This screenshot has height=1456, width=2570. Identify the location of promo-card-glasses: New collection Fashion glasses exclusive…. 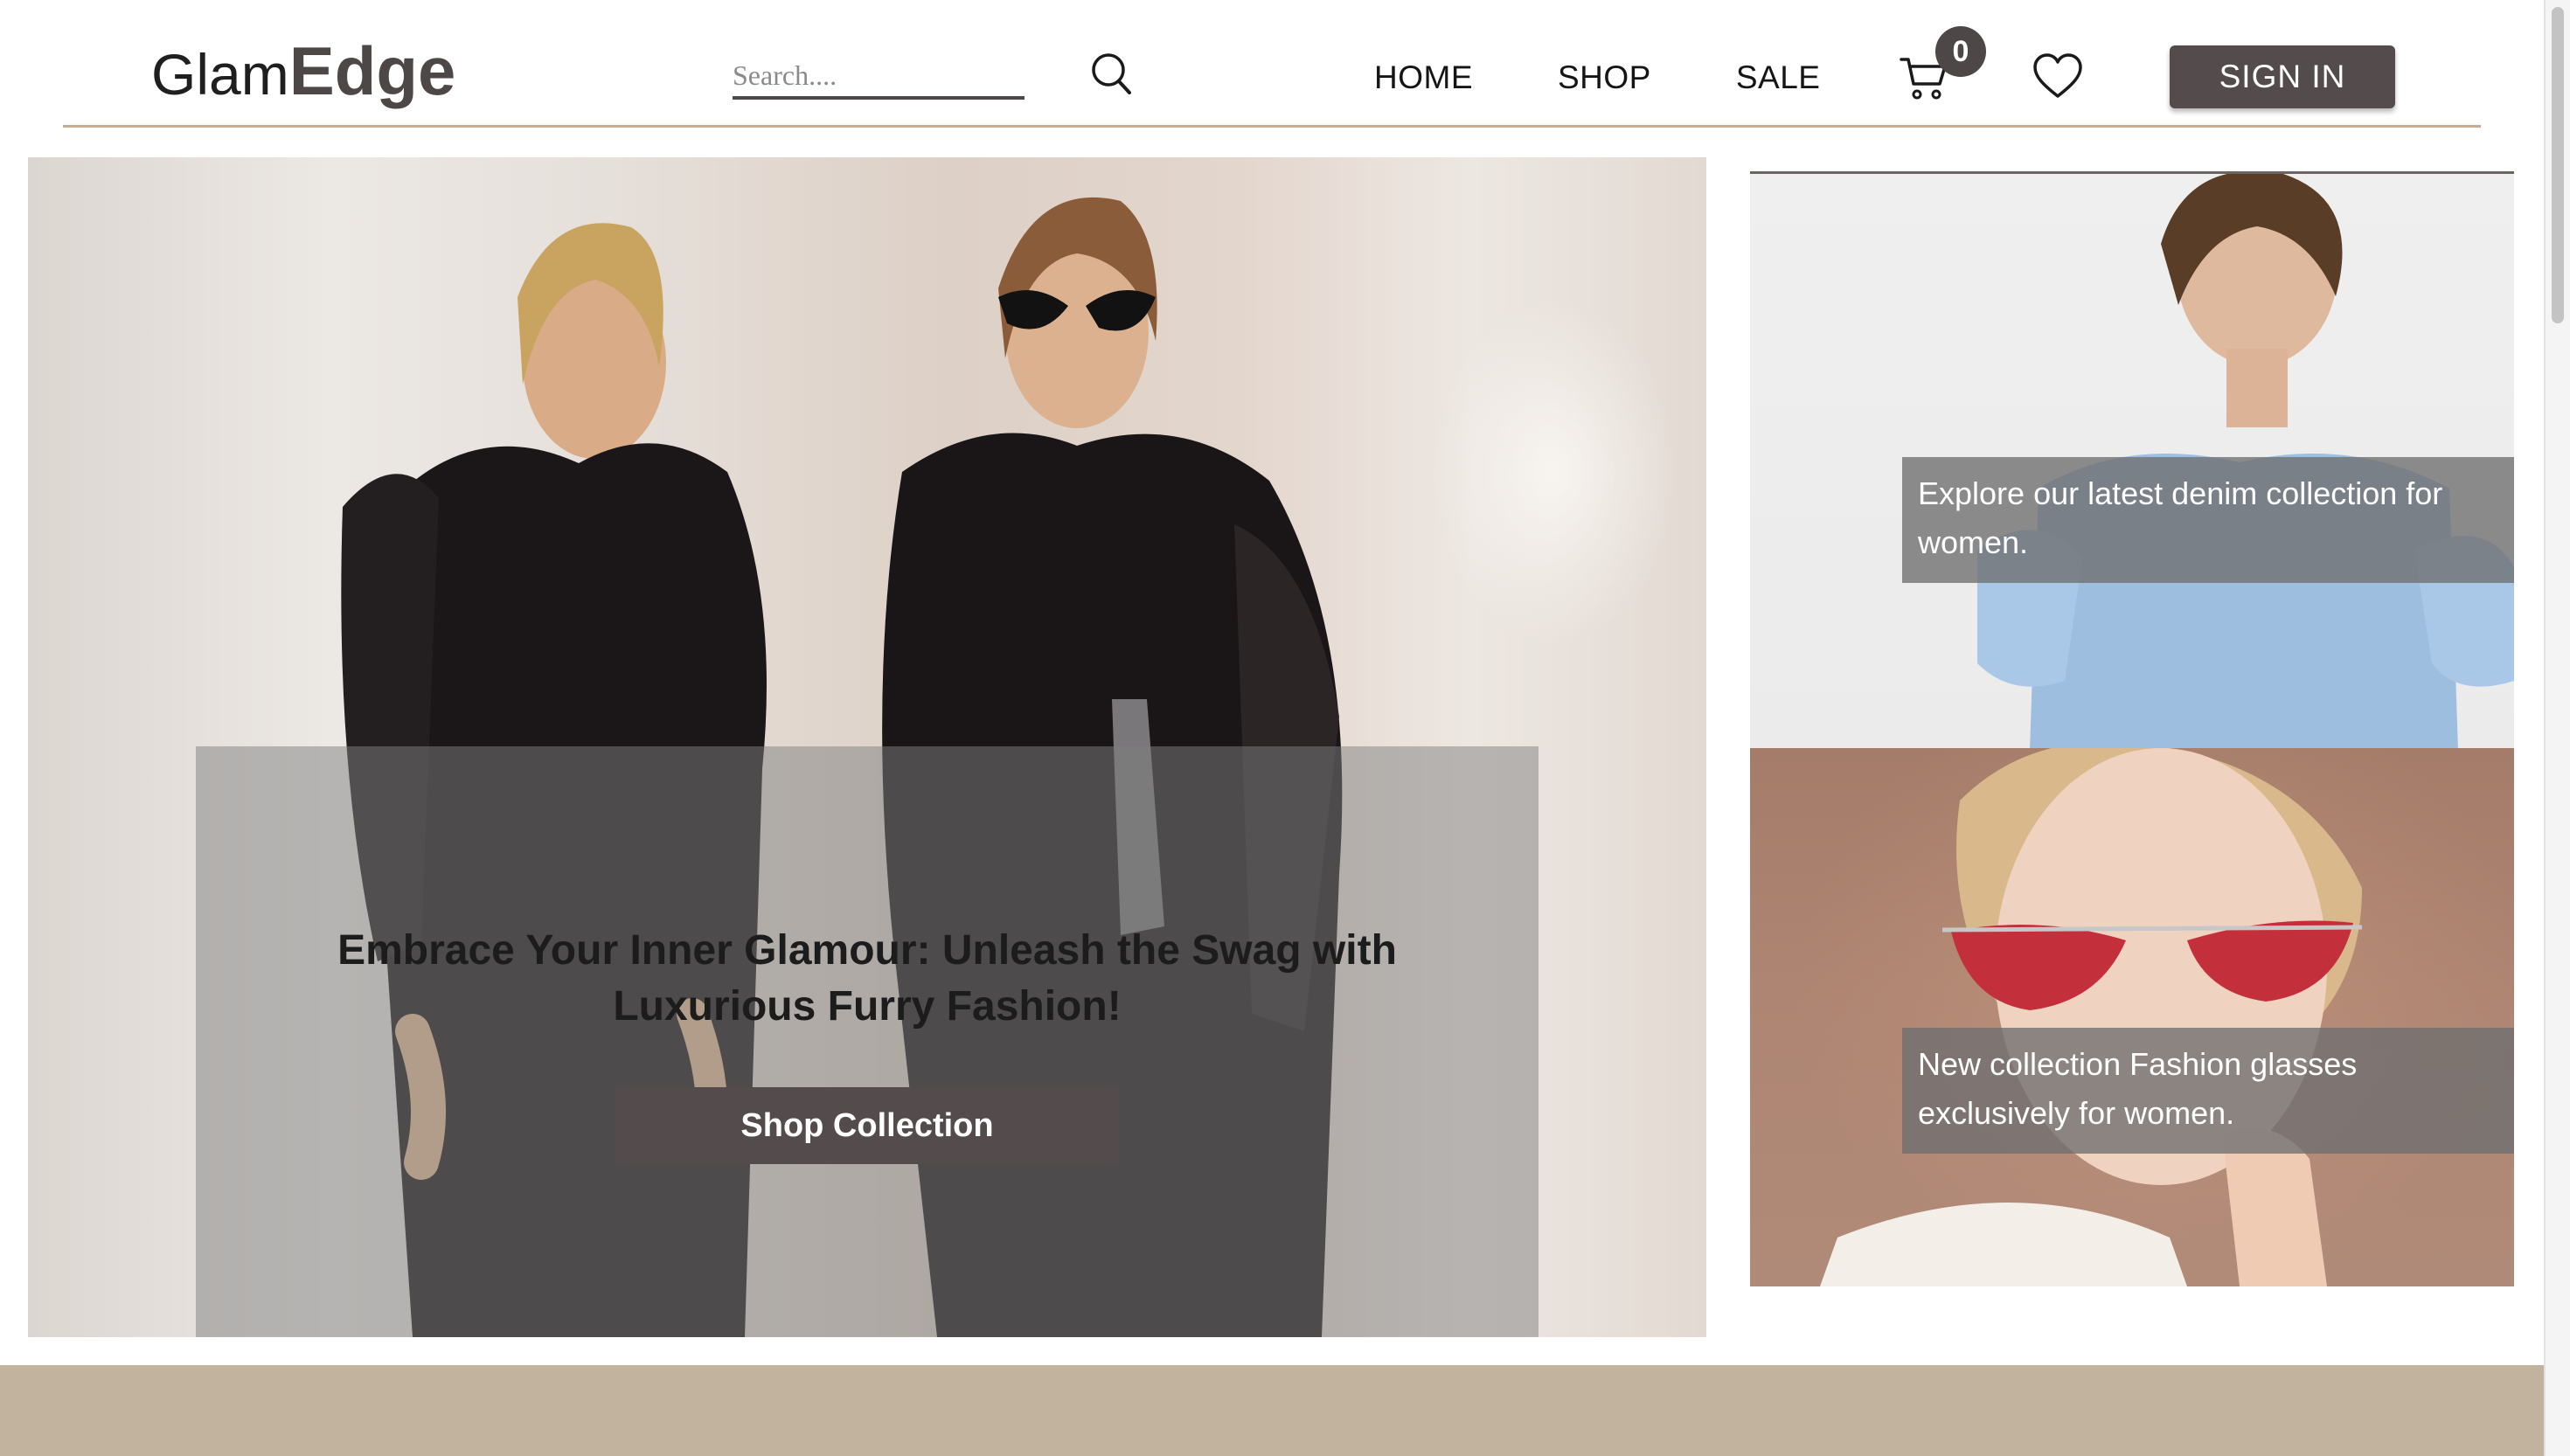
(2132, 1017).